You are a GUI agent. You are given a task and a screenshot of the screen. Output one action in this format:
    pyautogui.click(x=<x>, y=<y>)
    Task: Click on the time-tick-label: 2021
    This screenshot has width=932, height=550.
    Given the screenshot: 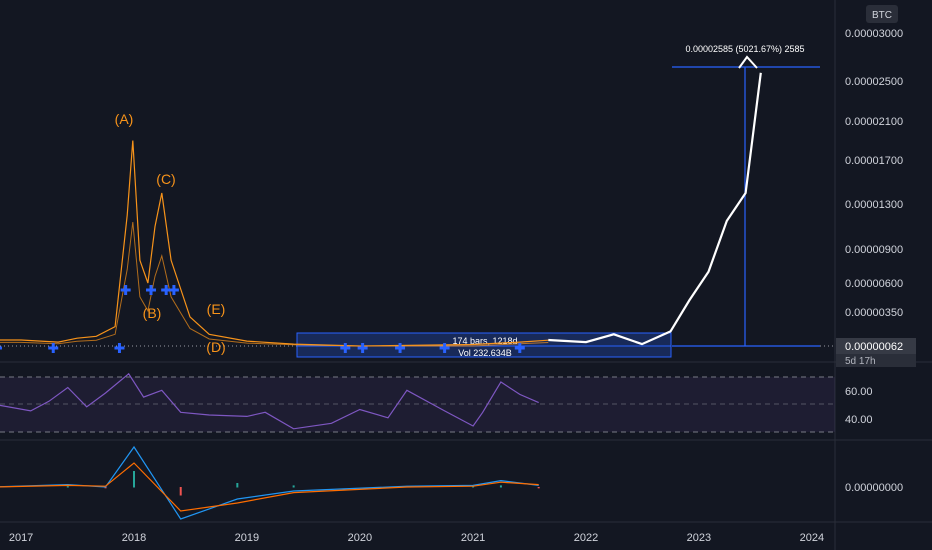 What is the action you would take?
    pyautogui.click(x=473, y=538)
    